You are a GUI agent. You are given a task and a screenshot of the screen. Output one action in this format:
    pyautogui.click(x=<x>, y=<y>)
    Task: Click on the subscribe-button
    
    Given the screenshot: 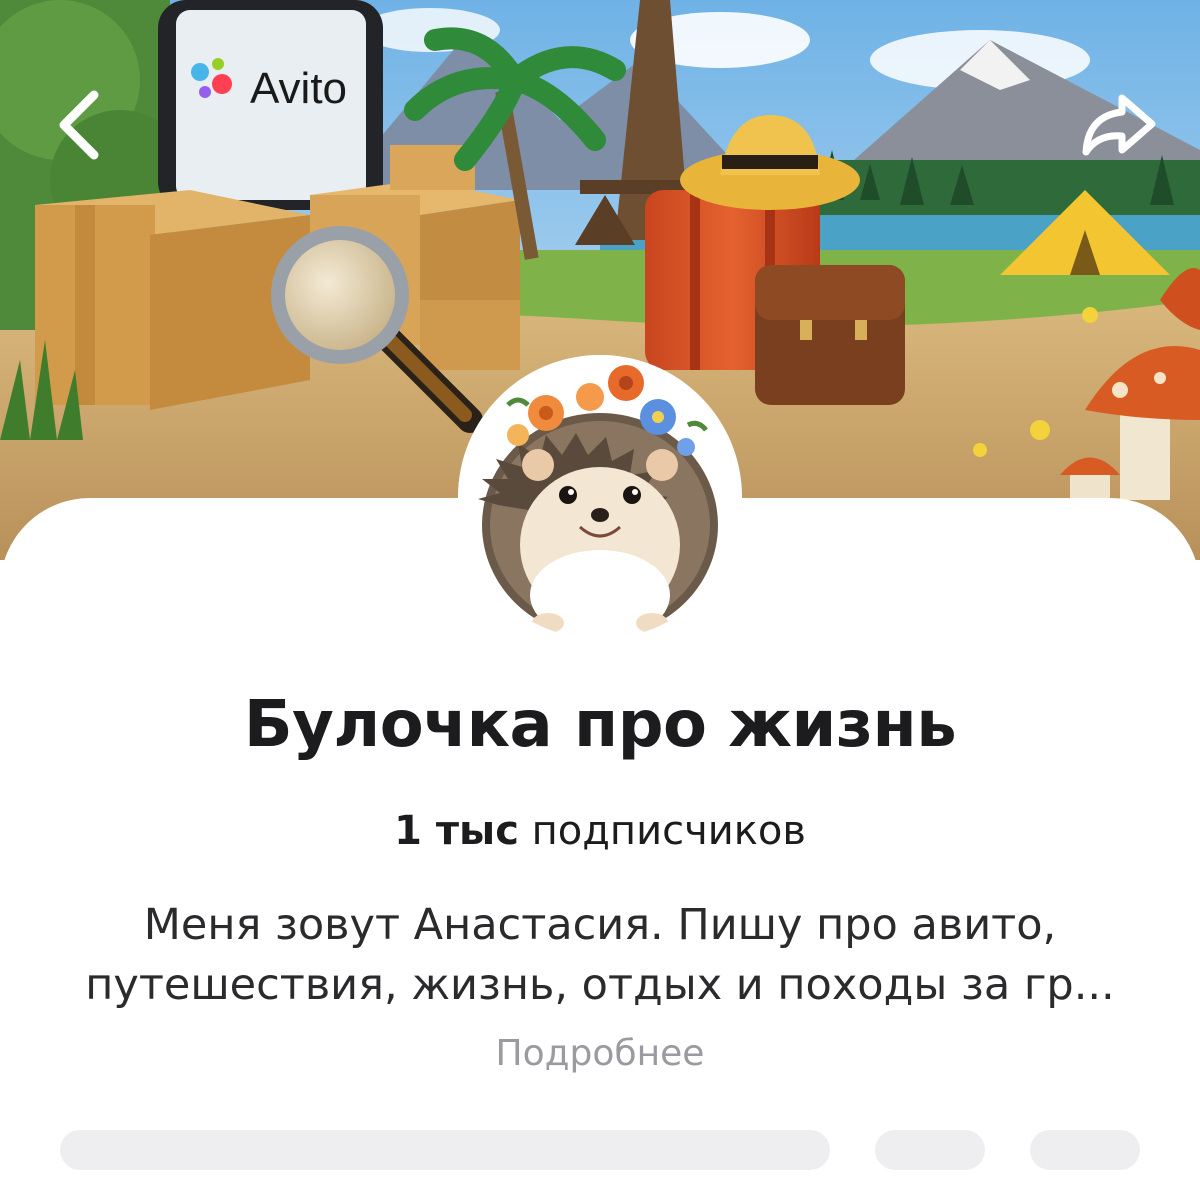 What is the action you would take?
    pyautogui.click(x=445, y=1150)
    